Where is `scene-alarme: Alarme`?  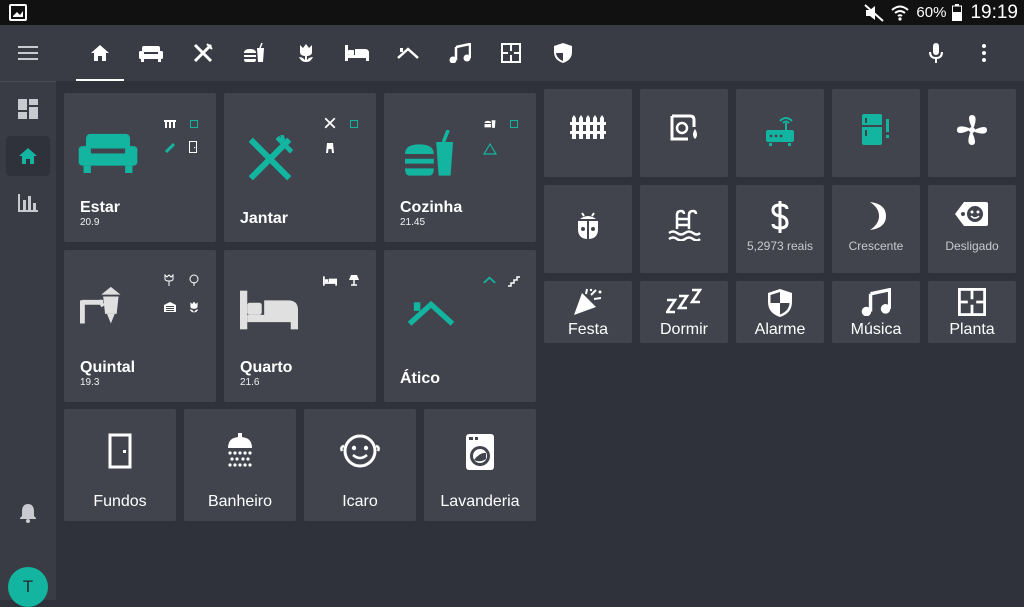
scene-alarme: Alarme is located at coordinates (780, 312).